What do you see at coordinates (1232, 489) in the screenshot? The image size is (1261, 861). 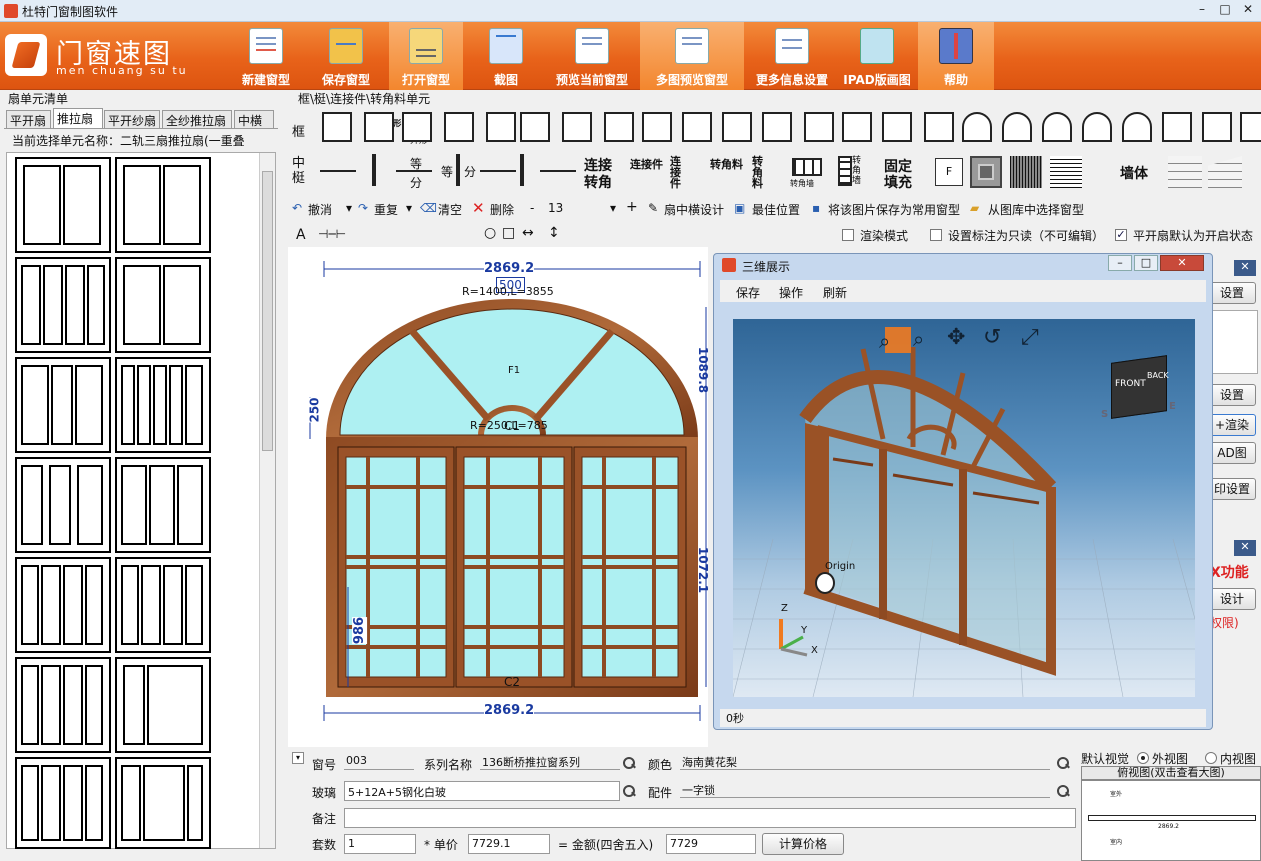 I see `print-settings-button: 印设置` at bounding box center [1232, 489].